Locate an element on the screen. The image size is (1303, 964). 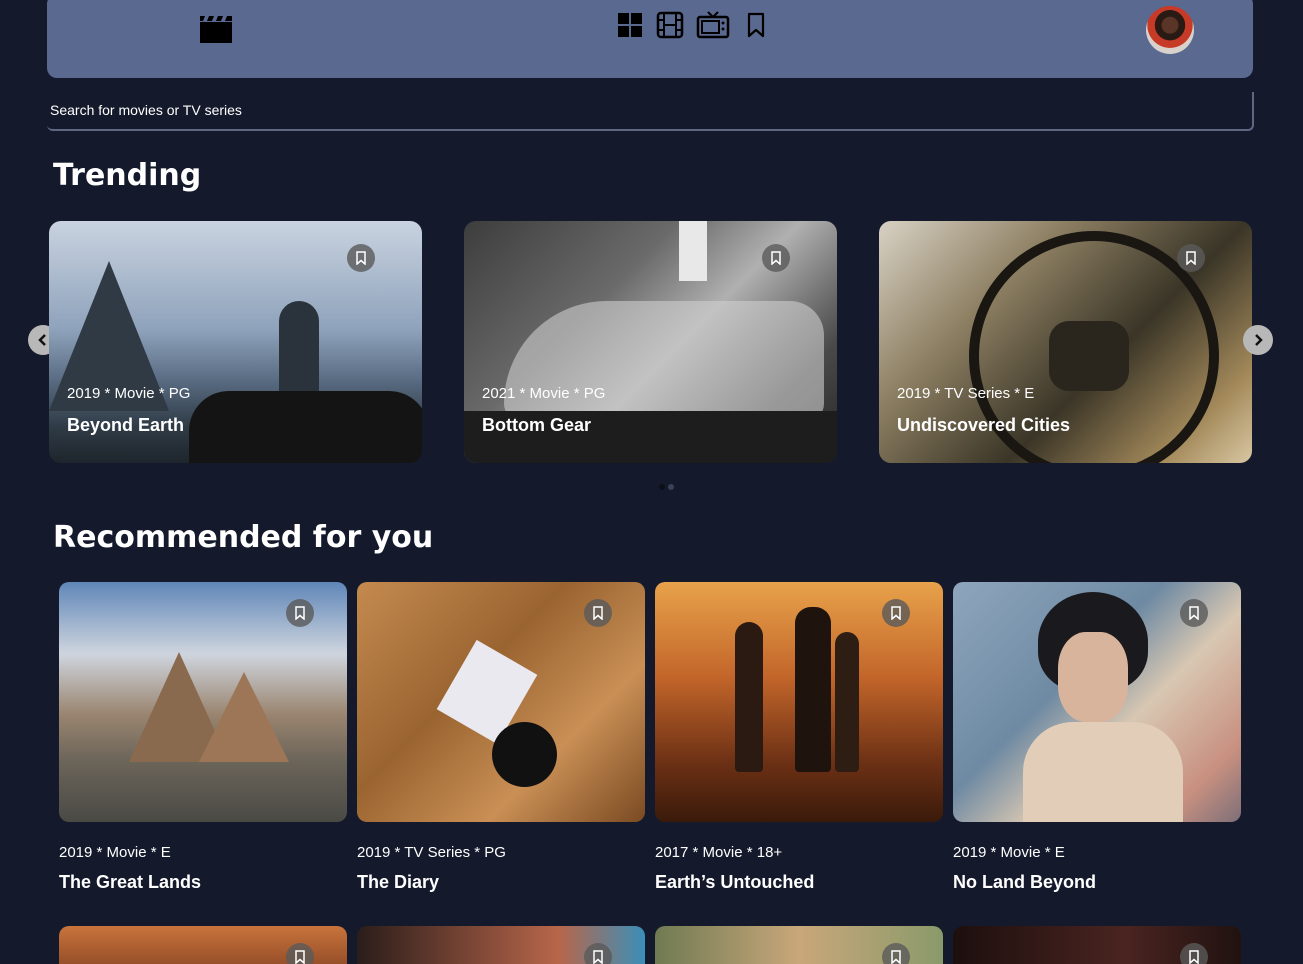
top-navbar is located at coordinates (650, 39).